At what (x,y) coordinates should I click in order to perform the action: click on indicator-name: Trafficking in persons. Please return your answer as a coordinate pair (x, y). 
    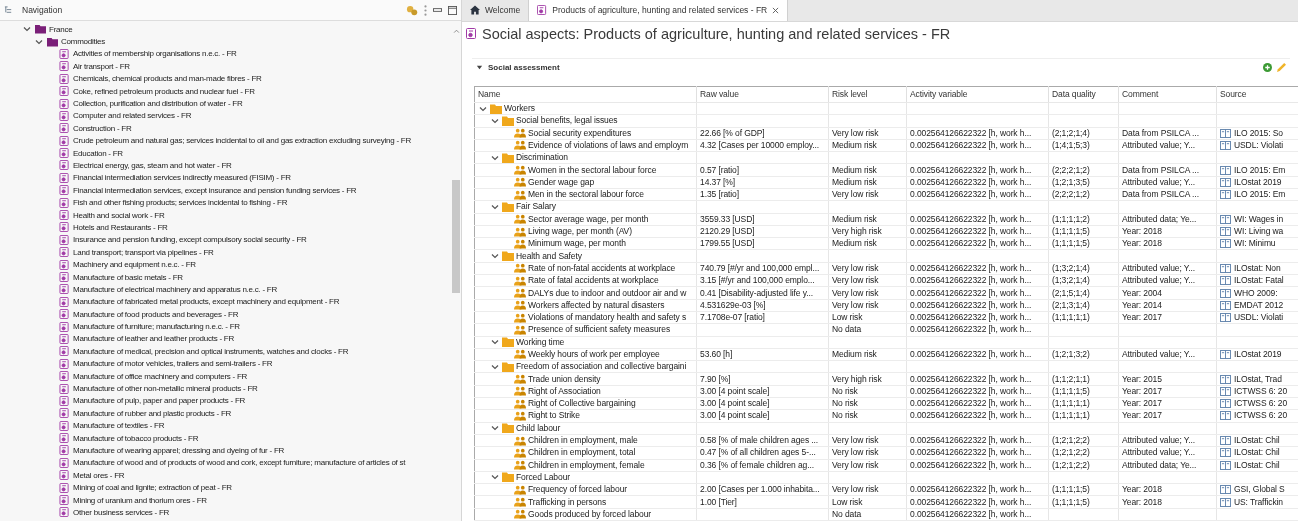
    Looking at the image, I should click on (567, 502).